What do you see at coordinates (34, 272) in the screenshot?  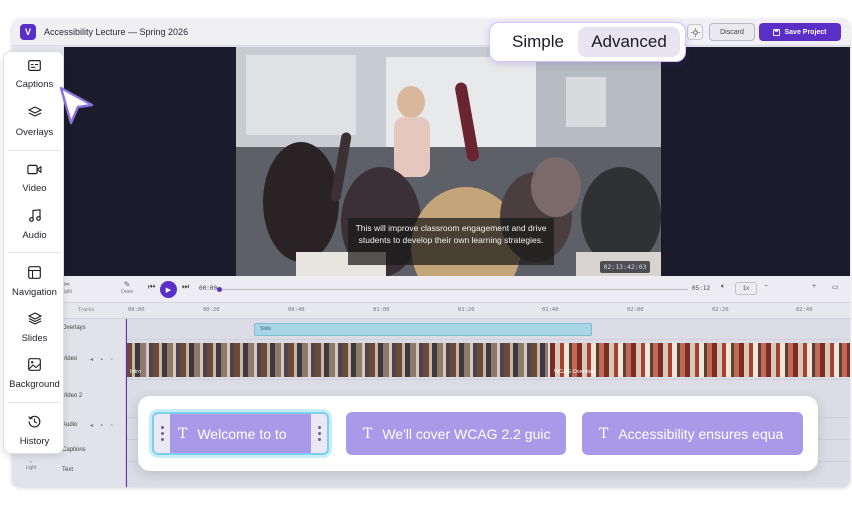 I see `navigation-layout-icon` at bounding box center [34, 272].